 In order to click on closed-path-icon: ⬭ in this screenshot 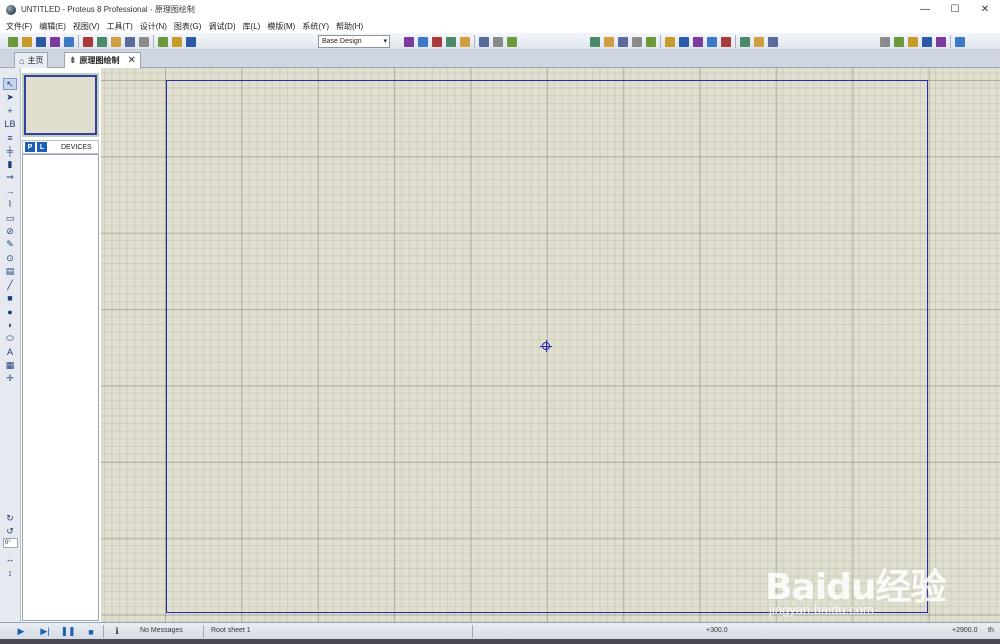, I will do `click(10, 339)`.